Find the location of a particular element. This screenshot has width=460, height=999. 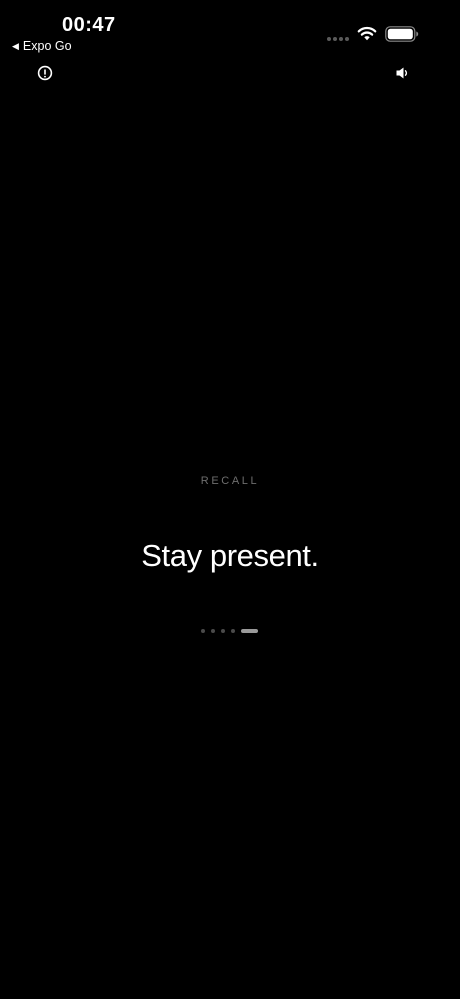

page-indicator is located at coordinates (229, 631).